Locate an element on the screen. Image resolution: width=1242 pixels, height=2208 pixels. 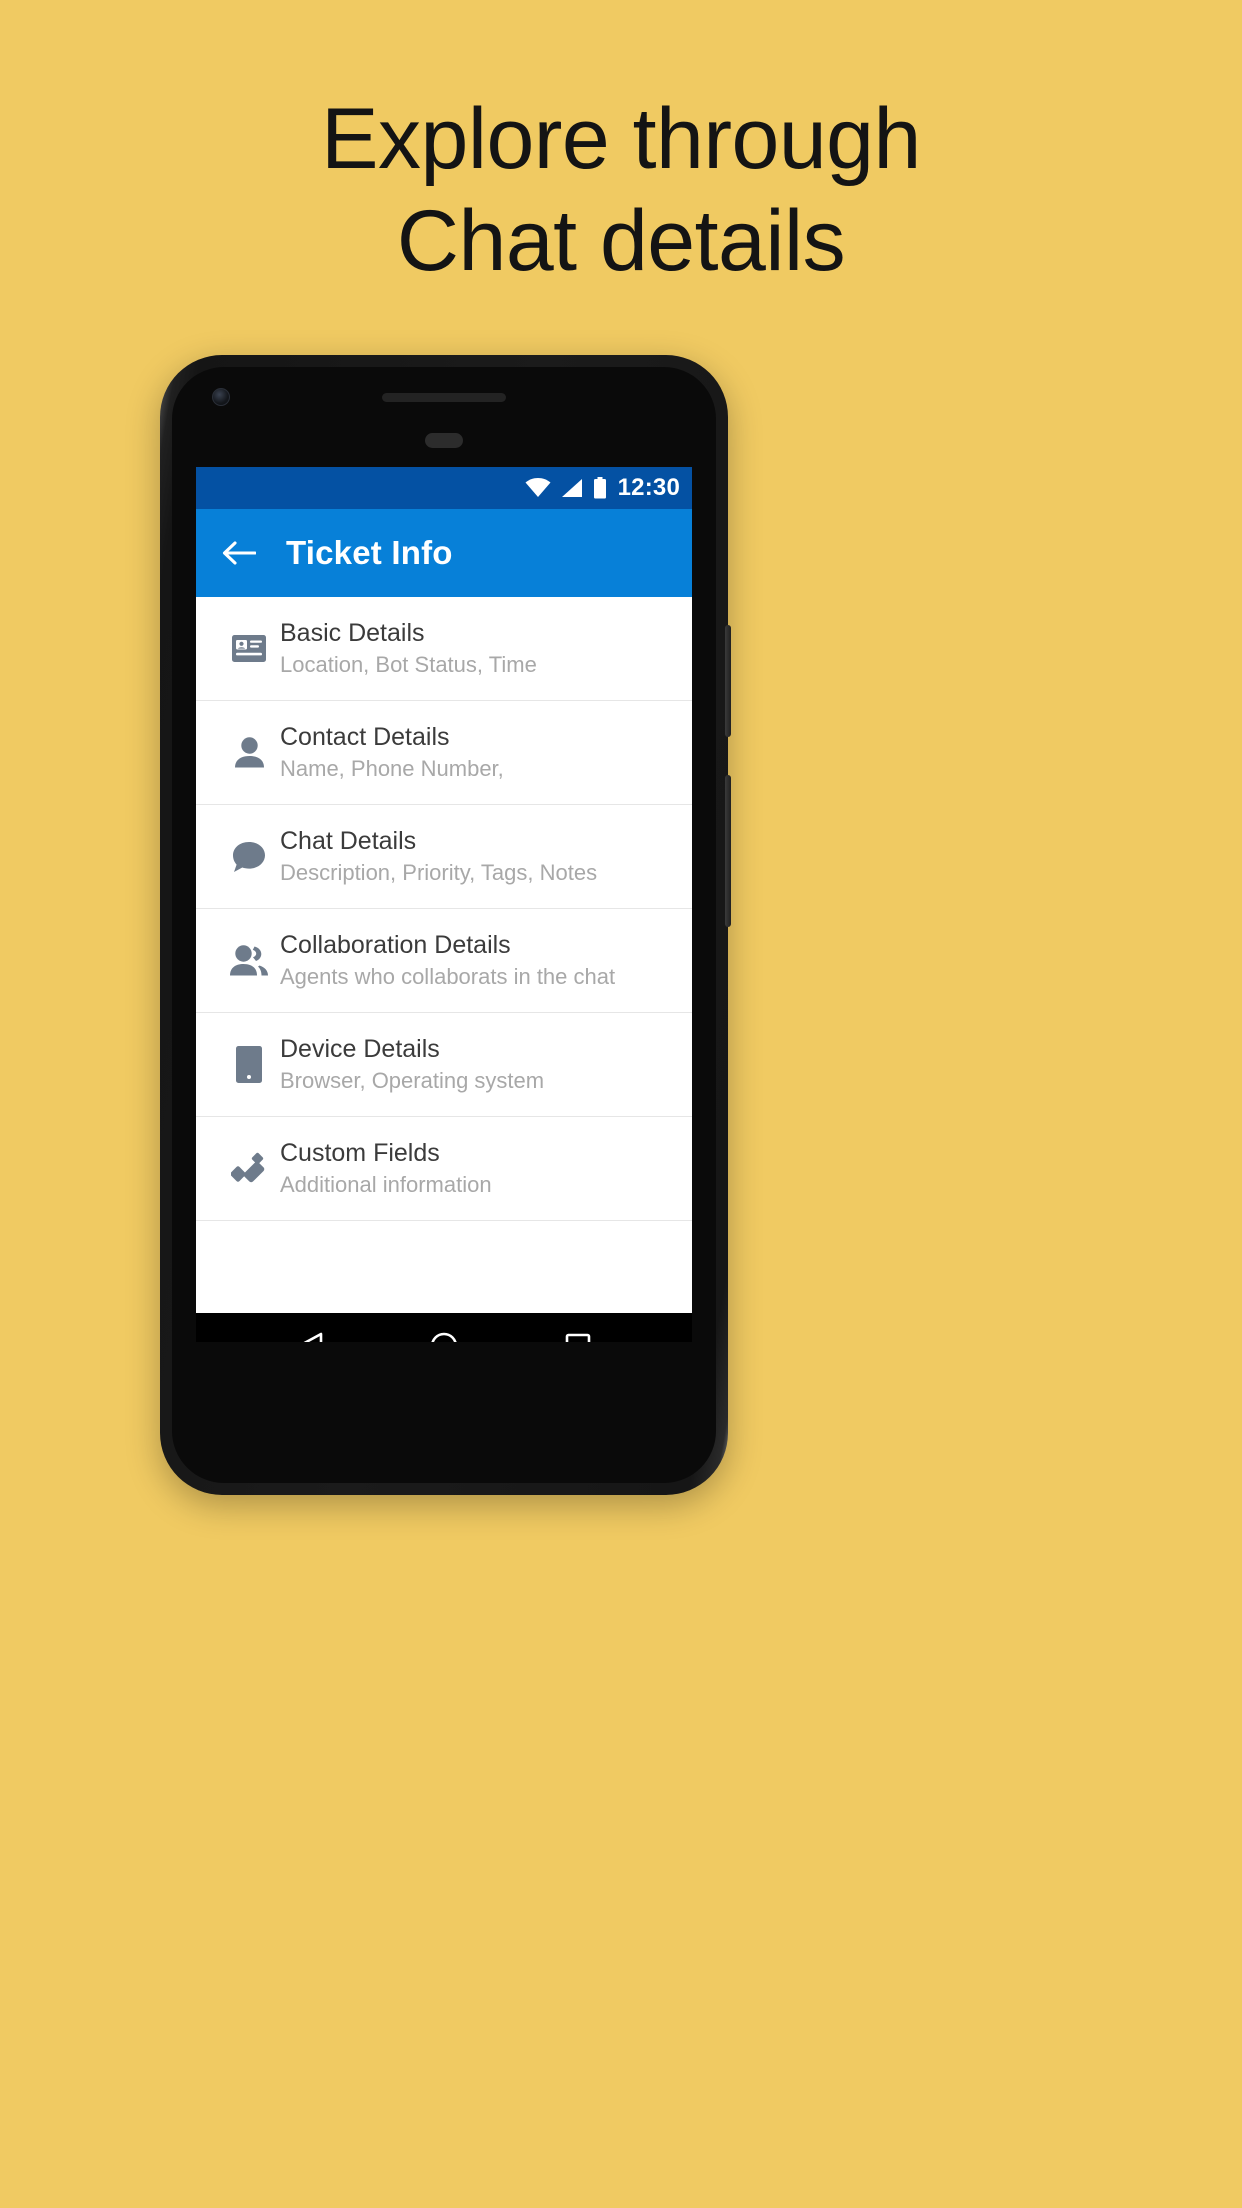
android-nav-bar is located at coordinates (444, 1327).